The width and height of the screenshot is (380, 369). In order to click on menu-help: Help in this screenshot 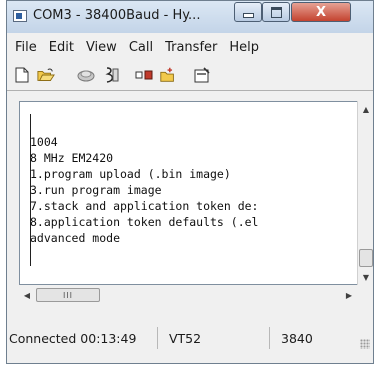, I will do `click(244, 48)`.